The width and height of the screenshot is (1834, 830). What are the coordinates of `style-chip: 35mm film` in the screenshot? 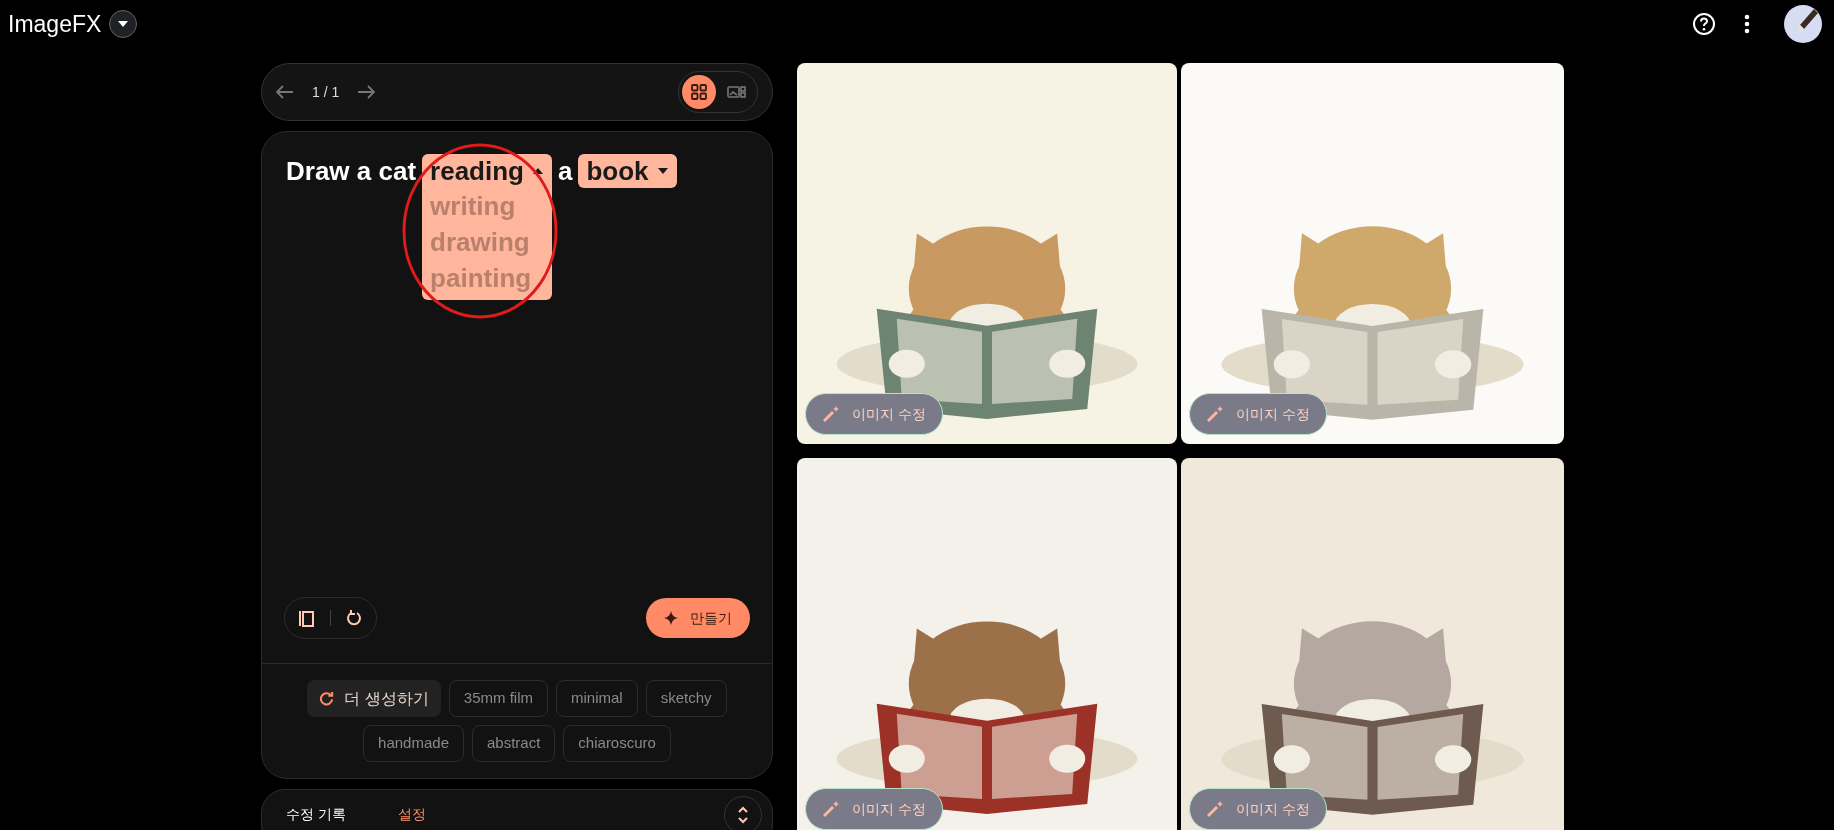 It's located at (498, 698).